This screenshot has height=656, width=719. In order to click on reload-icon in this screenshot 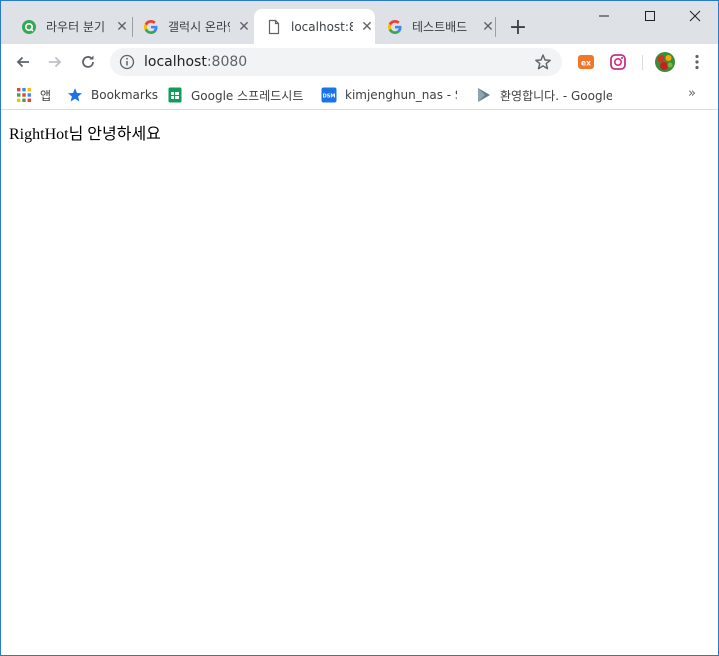, I will do `click(88, 61)`.